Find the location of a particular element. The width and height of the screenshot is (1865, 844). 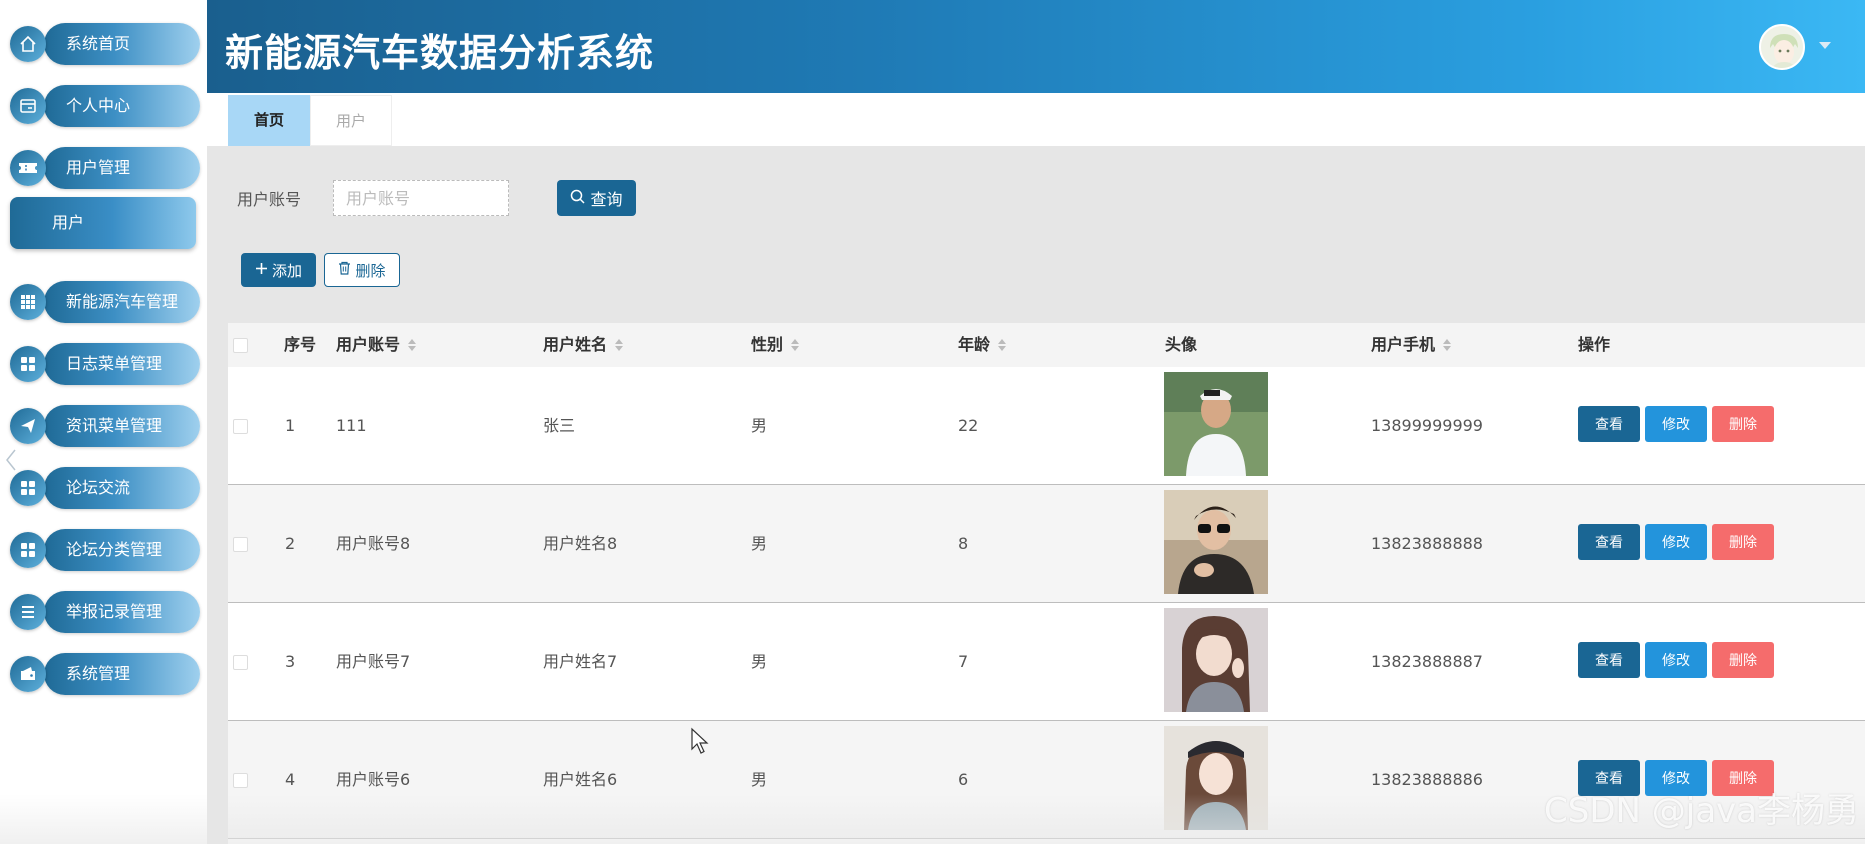

avatar is located at coordinates (1782, 47).